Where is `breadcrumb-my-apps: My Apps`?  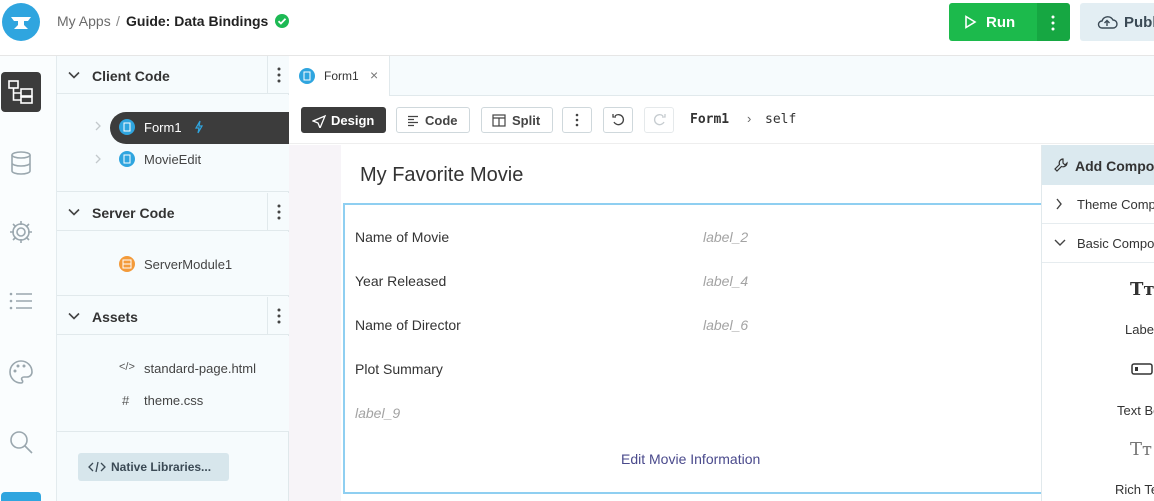 breadcrumb-my-apps: My Apps is located at coordinates (84, 21).